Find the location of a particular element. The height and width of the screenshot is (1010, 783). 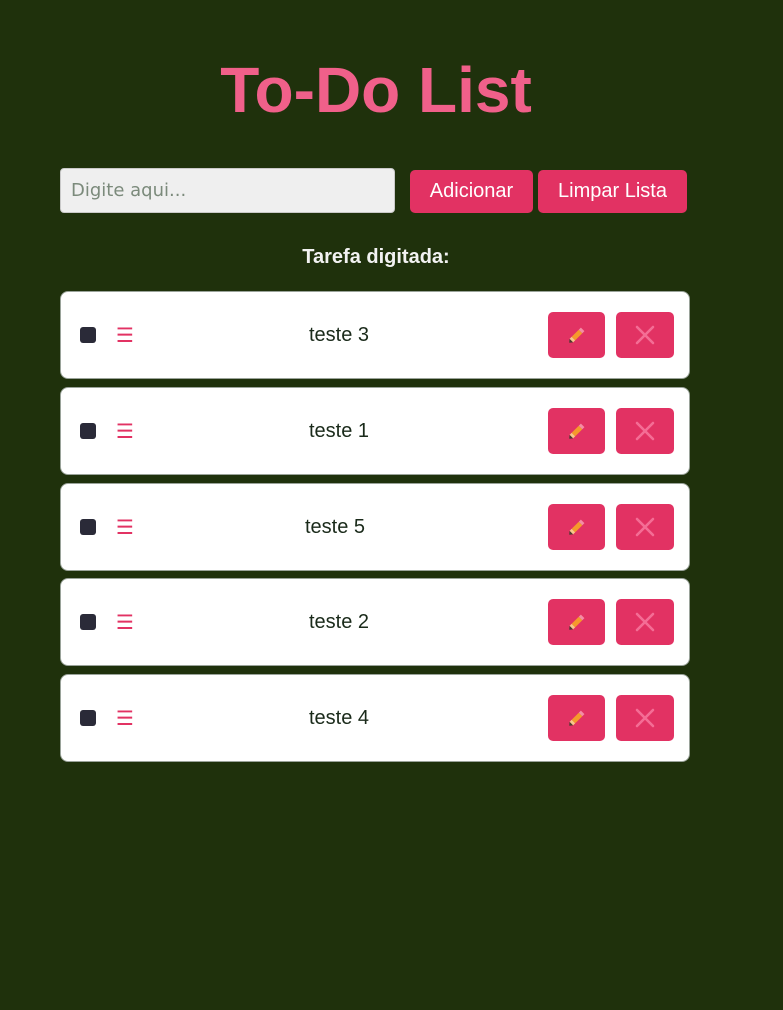

task-text: teste 2 is located at coordinates (339, 622).